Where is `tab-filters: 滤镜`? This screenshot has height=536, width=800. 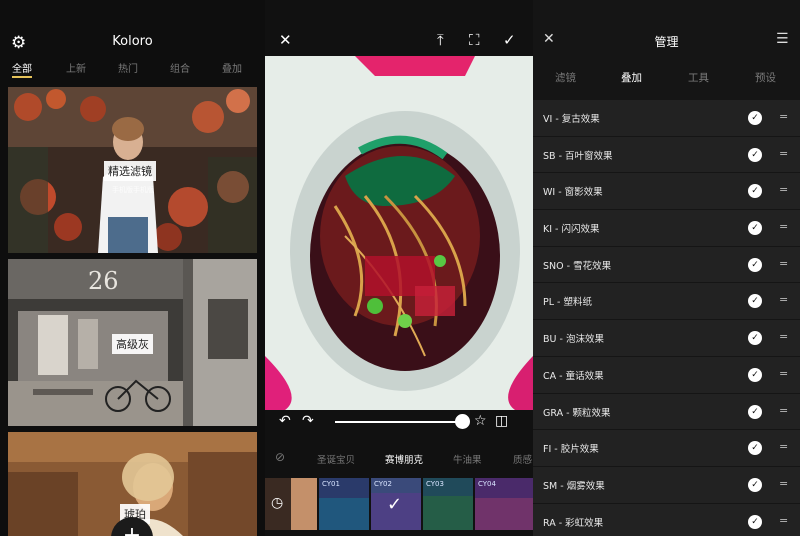 tab-filters: 滤镜 is located at coordinates (565, 77).